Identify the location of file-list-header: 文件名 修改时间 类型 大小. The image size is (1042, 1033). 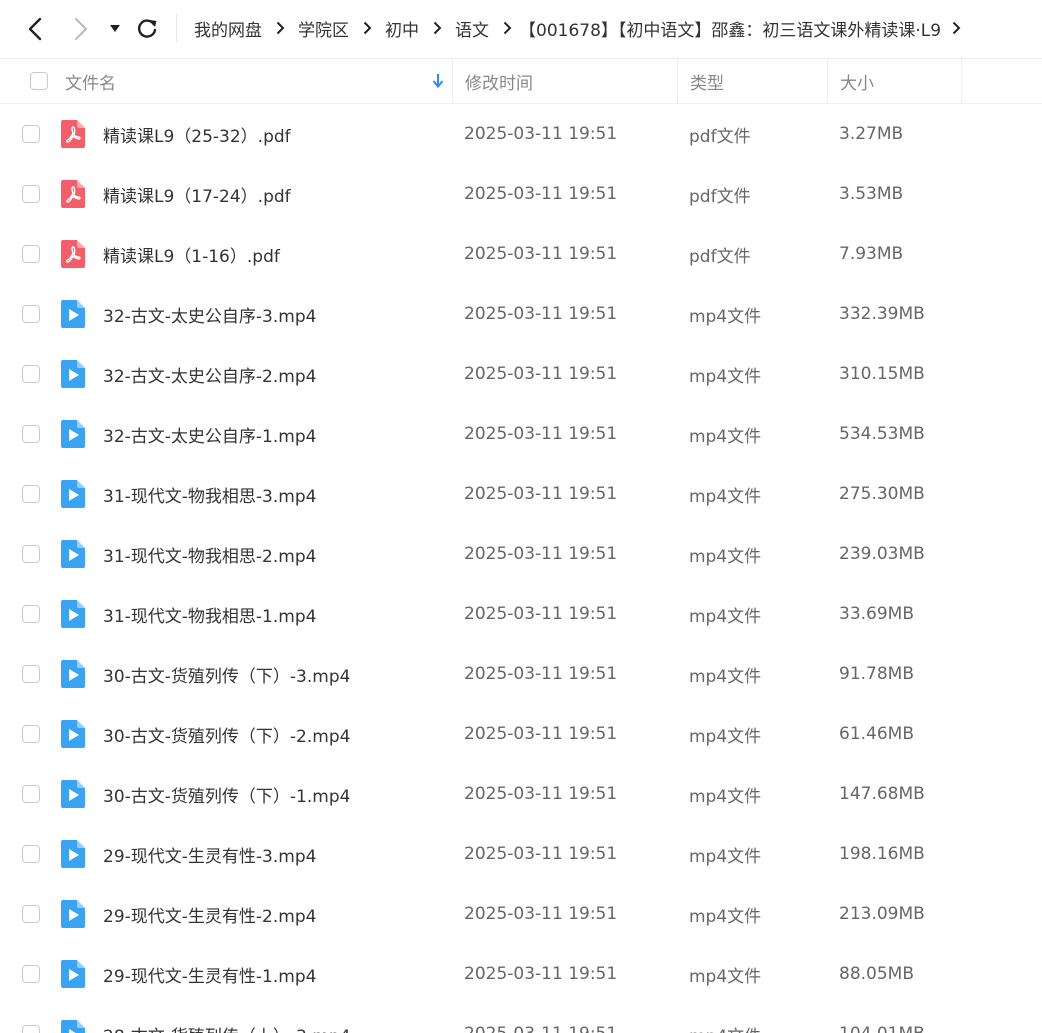
(521, 81).